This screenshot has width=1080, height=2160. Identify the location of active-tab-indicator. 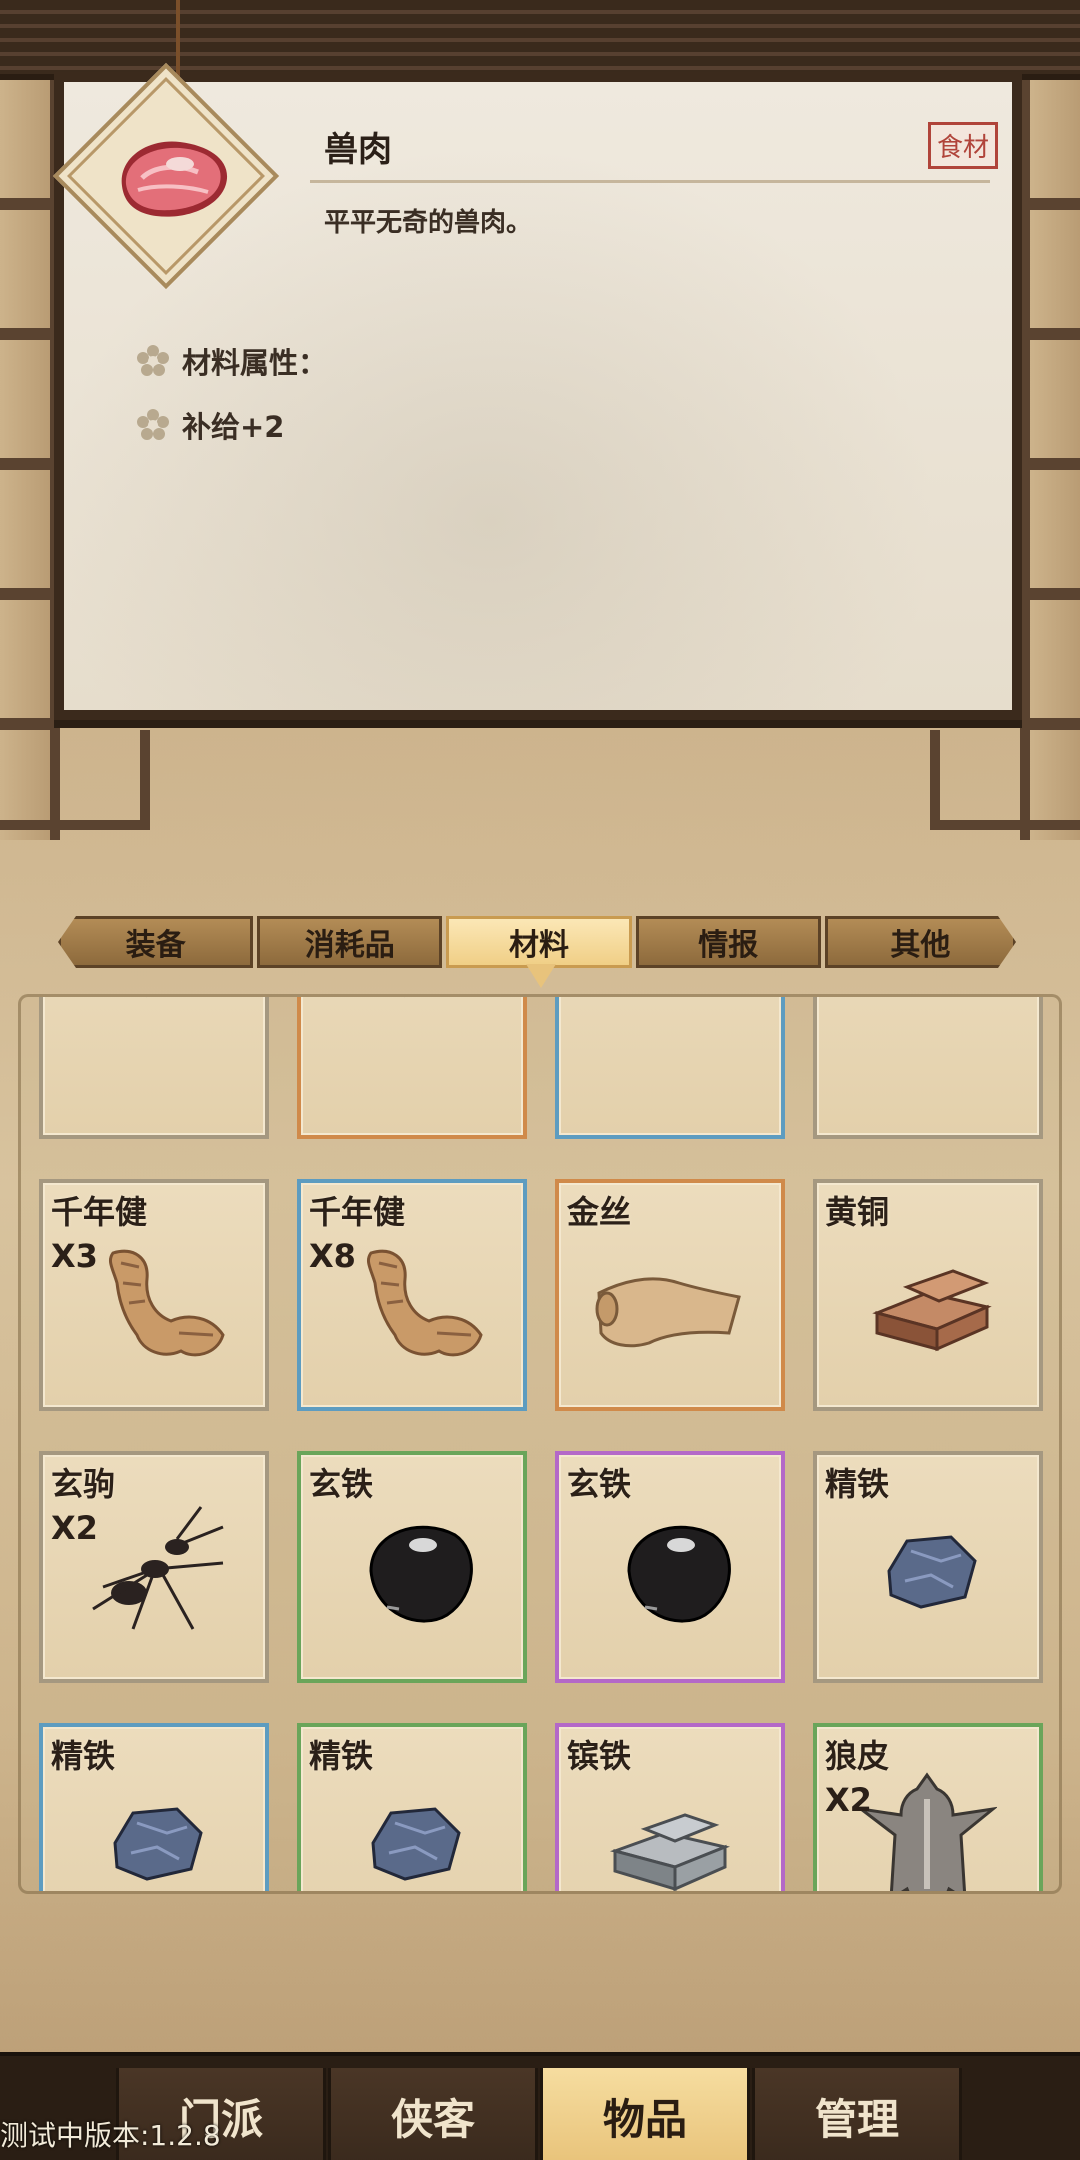
(541, 976).